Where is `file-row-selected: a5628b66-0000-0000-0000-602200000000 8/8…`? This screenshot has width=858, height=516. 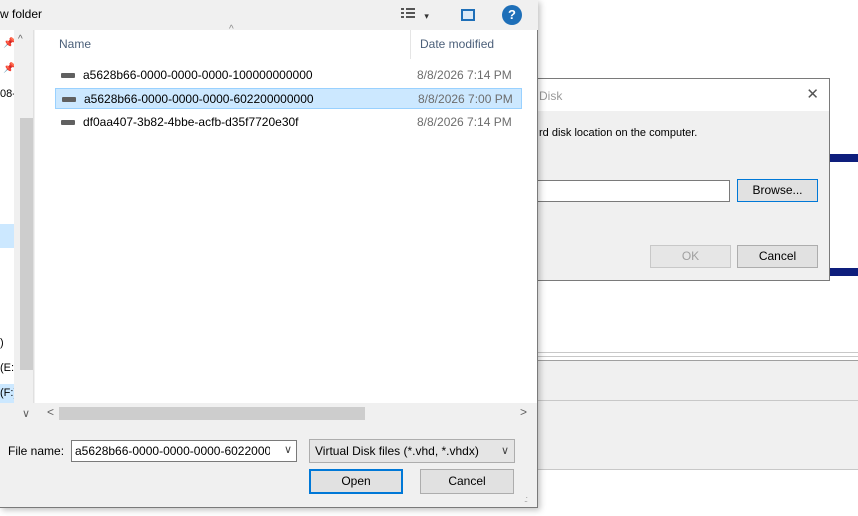
file-row-selected: a5628b66-0000-0000-0000-602200000000 8/8… is located at coordinates (288, 98).